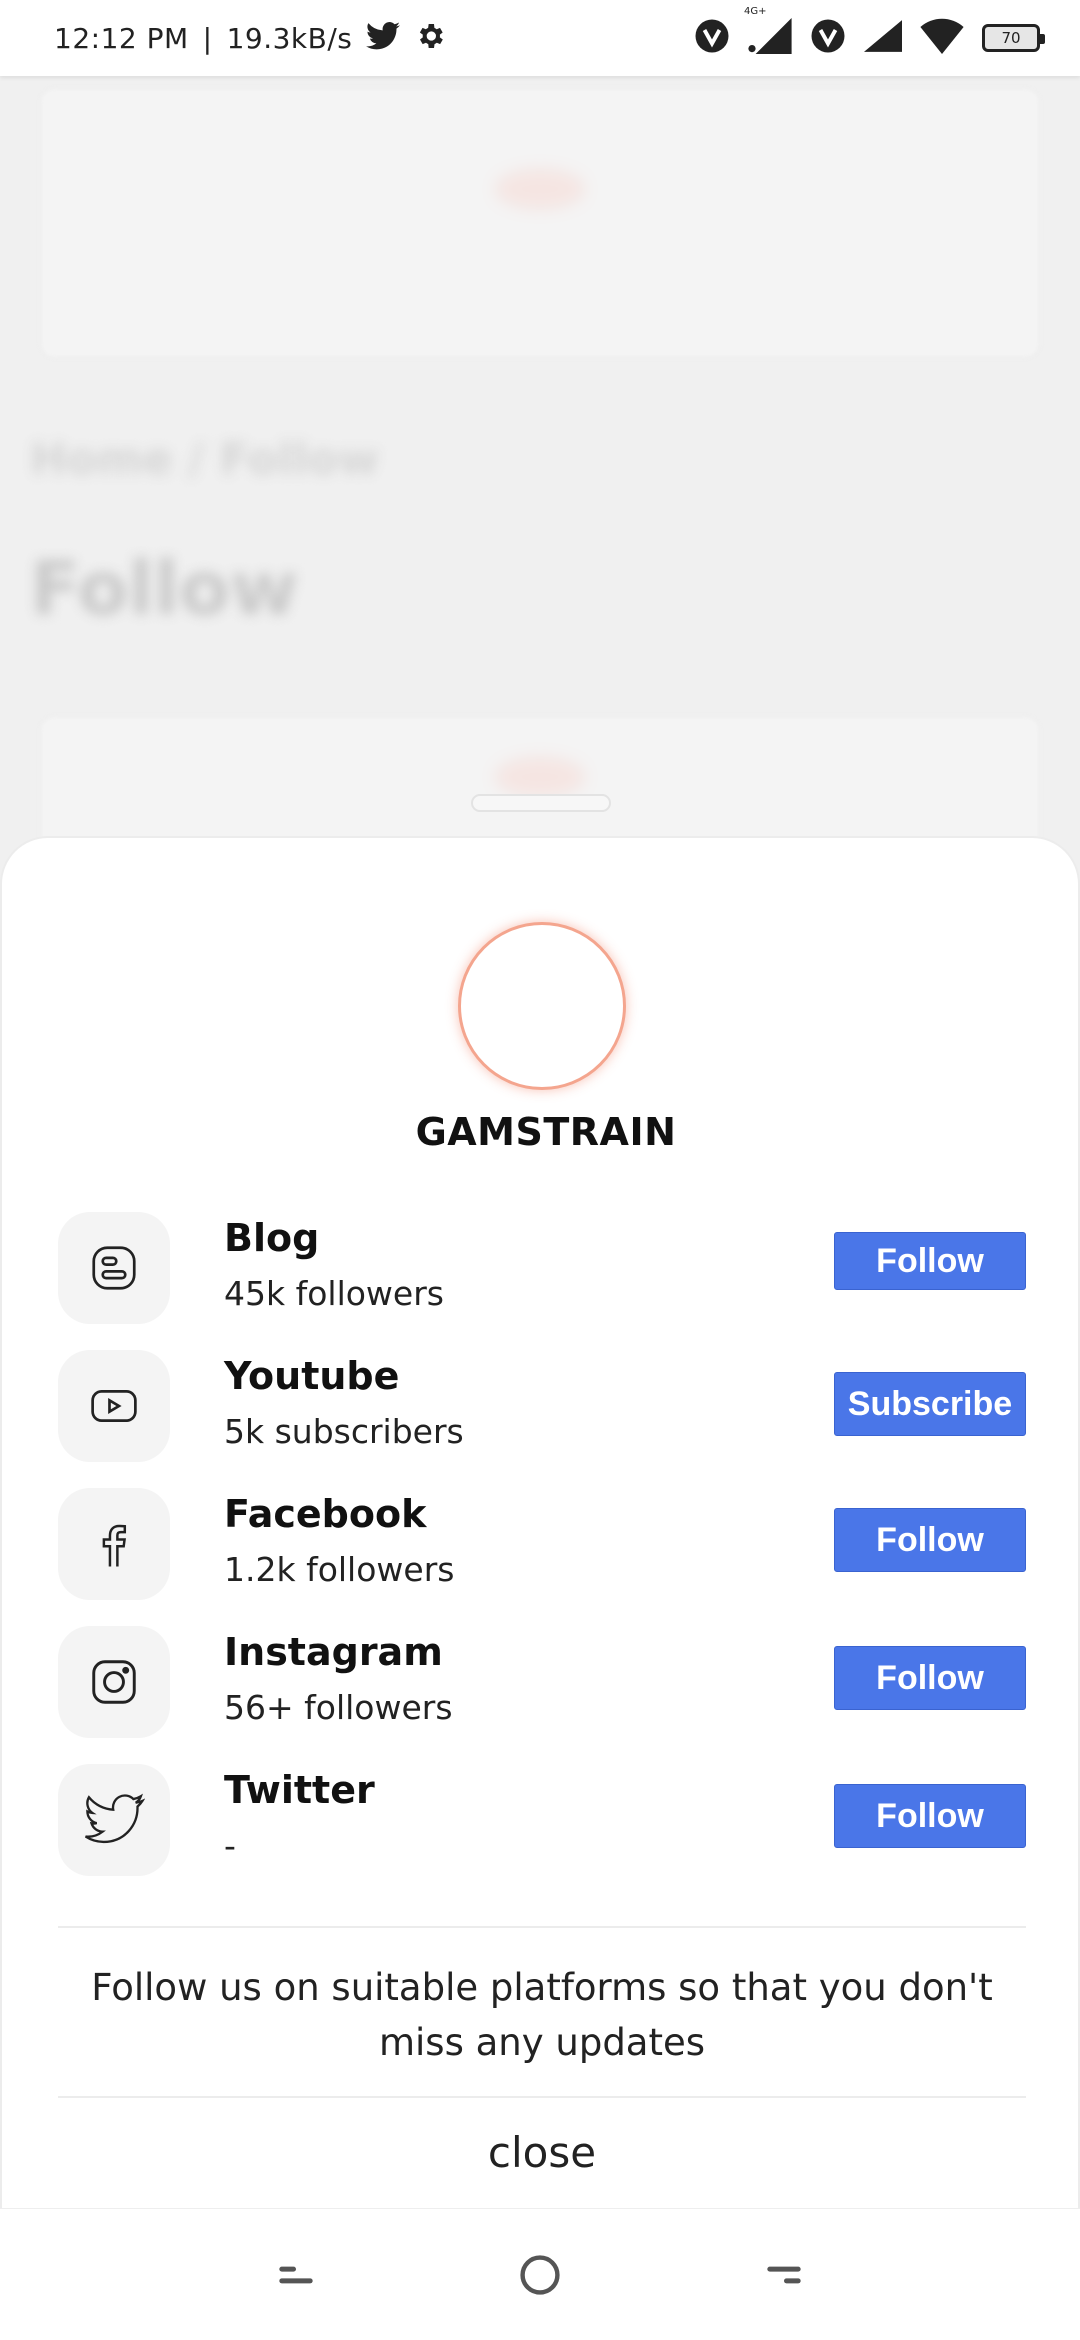 The image size is (1080, 2340). Describe the element at coordinates (930, 1404) in the screenshot. I see `youtube-subscribe-button: Subscribe` at that location.